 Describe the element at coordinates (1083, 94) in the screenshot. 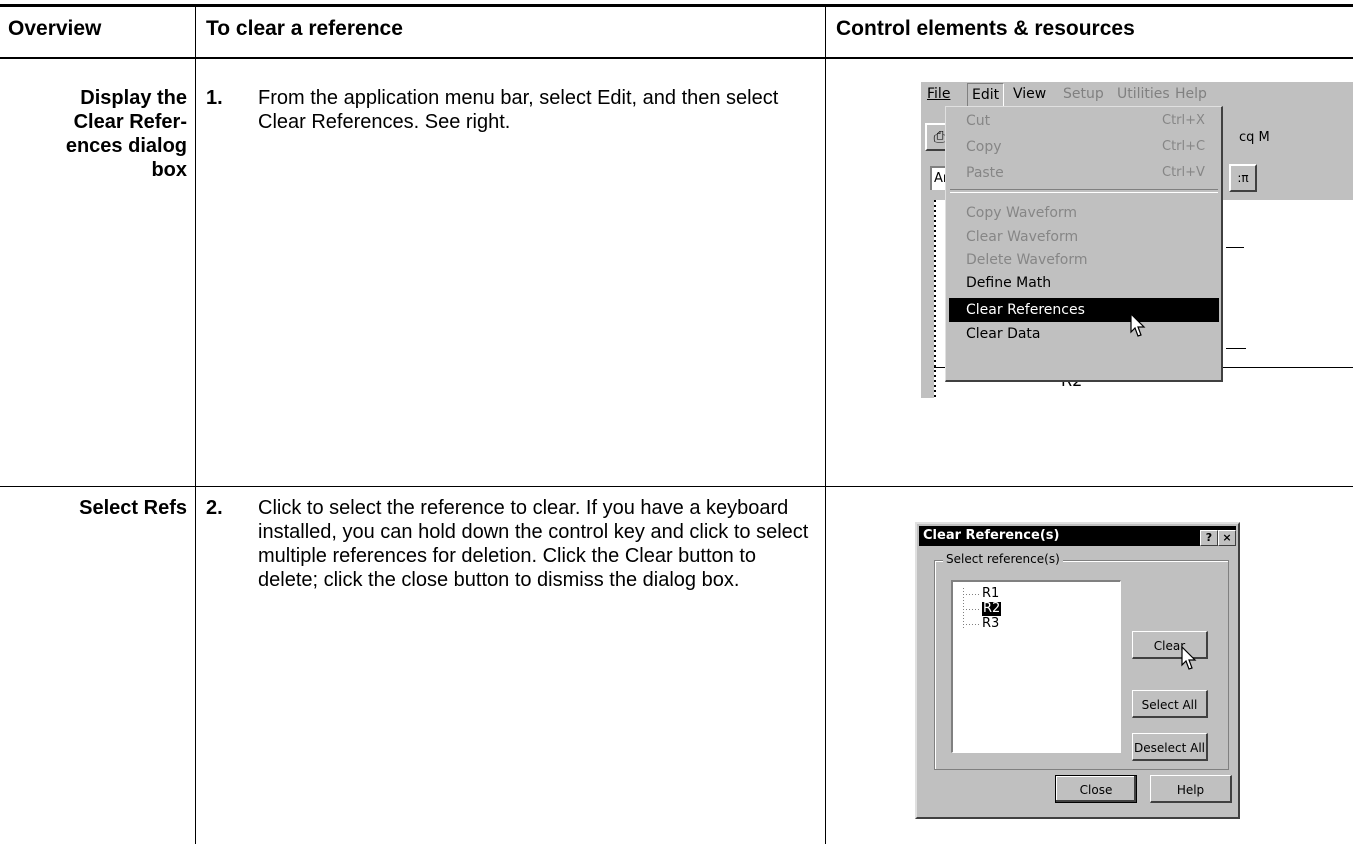

I see `menu-setup: Setup` at that location.